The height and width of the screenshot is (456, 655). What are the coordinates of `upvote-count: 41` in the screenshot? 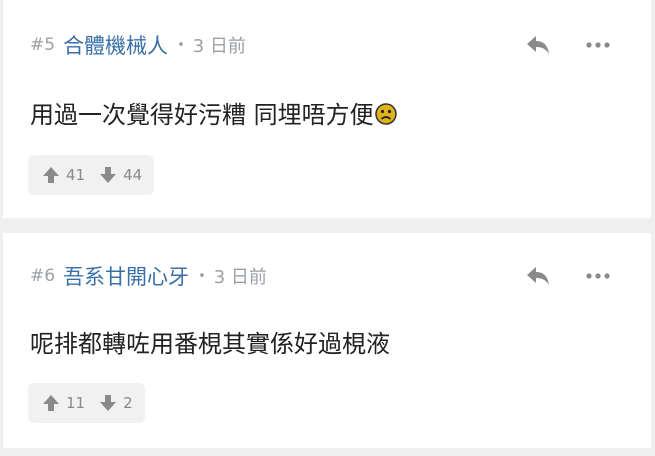 It's located at (76, 175).